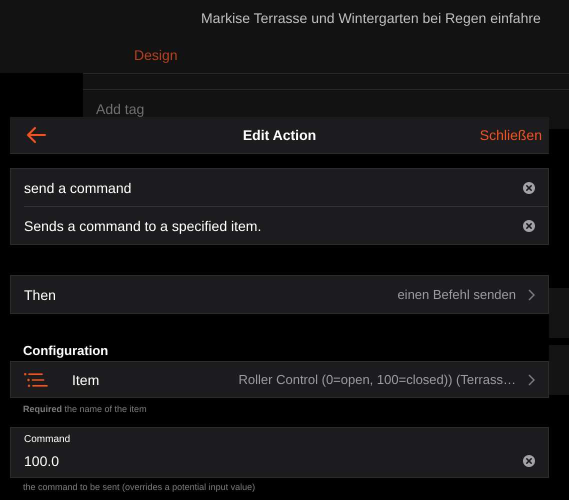  Describe the element at coordinates (48, 439) in the screenshot. I see `field-label: Command` at that location.